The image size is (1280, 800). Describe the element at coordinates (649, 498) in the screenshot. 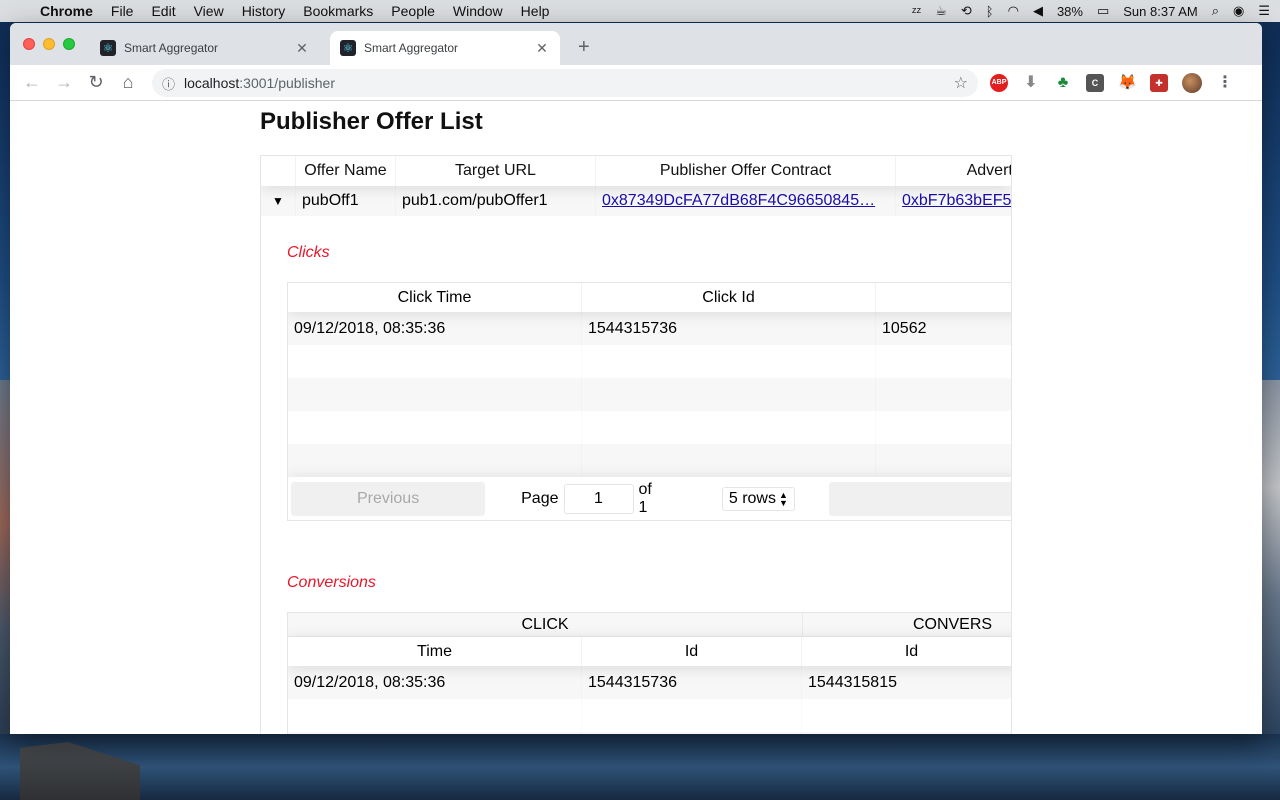

I see `clicks-pagination: Previous Page of 1 5 rows ▲▼` at that location.